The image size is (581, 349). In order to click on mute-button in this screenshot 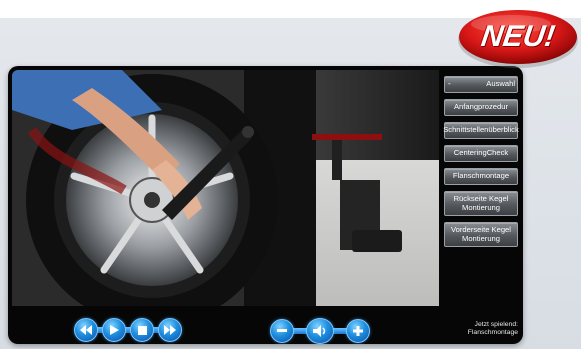, I will do `click(320, 331)`.